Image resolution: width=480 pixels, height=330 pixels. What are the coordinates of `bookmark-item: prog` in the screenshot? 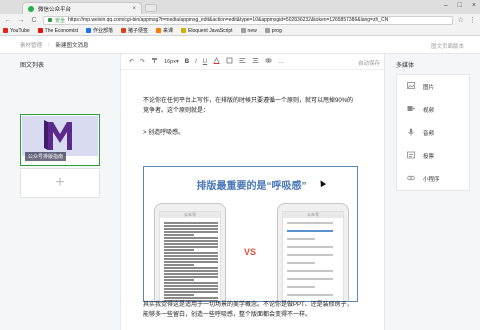 It's located at (273, 30).